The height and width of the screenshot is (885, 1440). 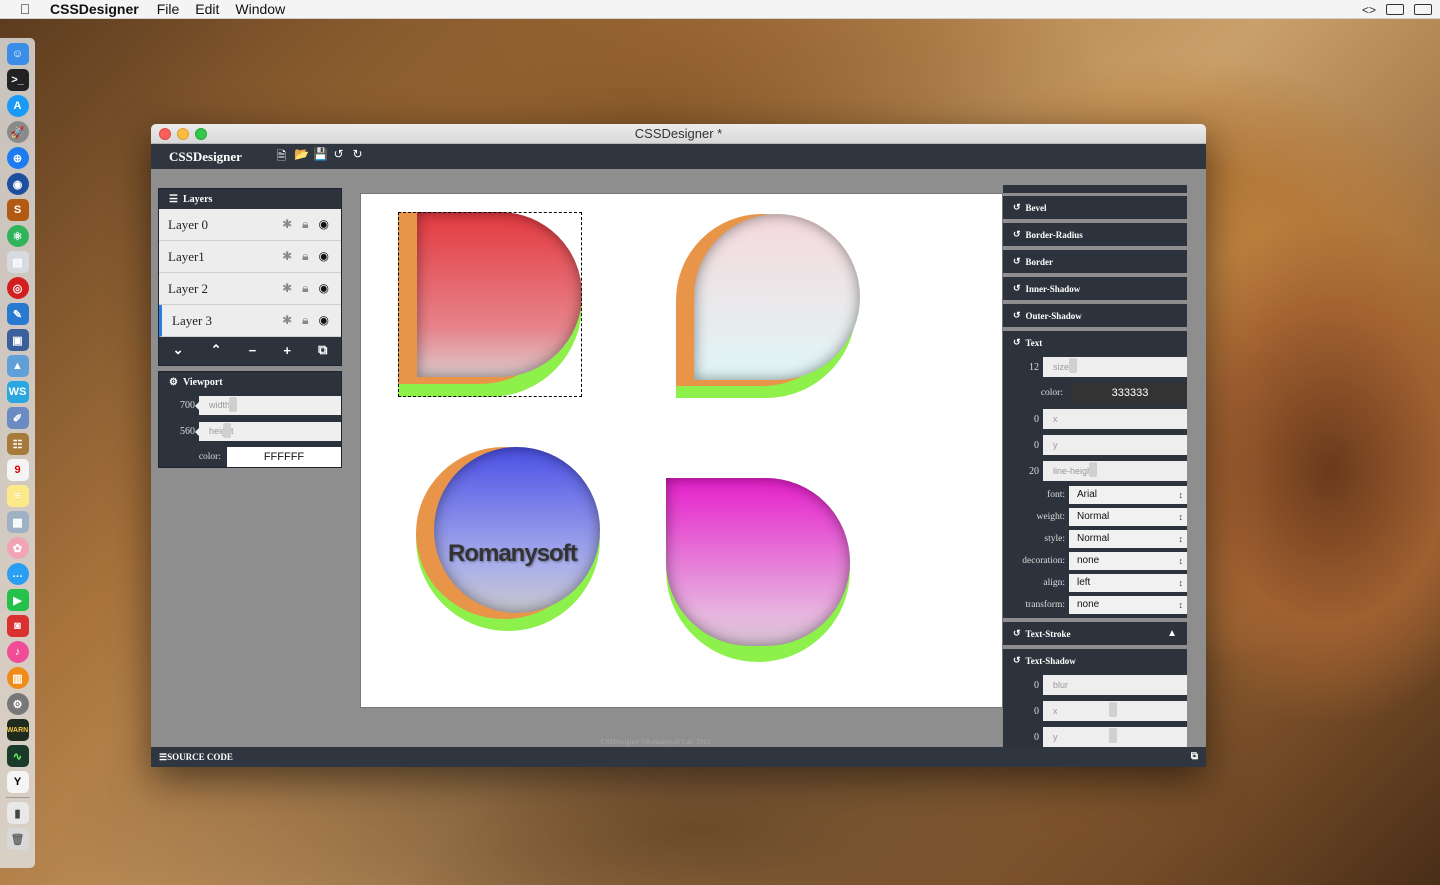 What do you see at coordinates (201, 134) in the screenshot?
I see `zoom-window-button` at bounding box center [201, 134].